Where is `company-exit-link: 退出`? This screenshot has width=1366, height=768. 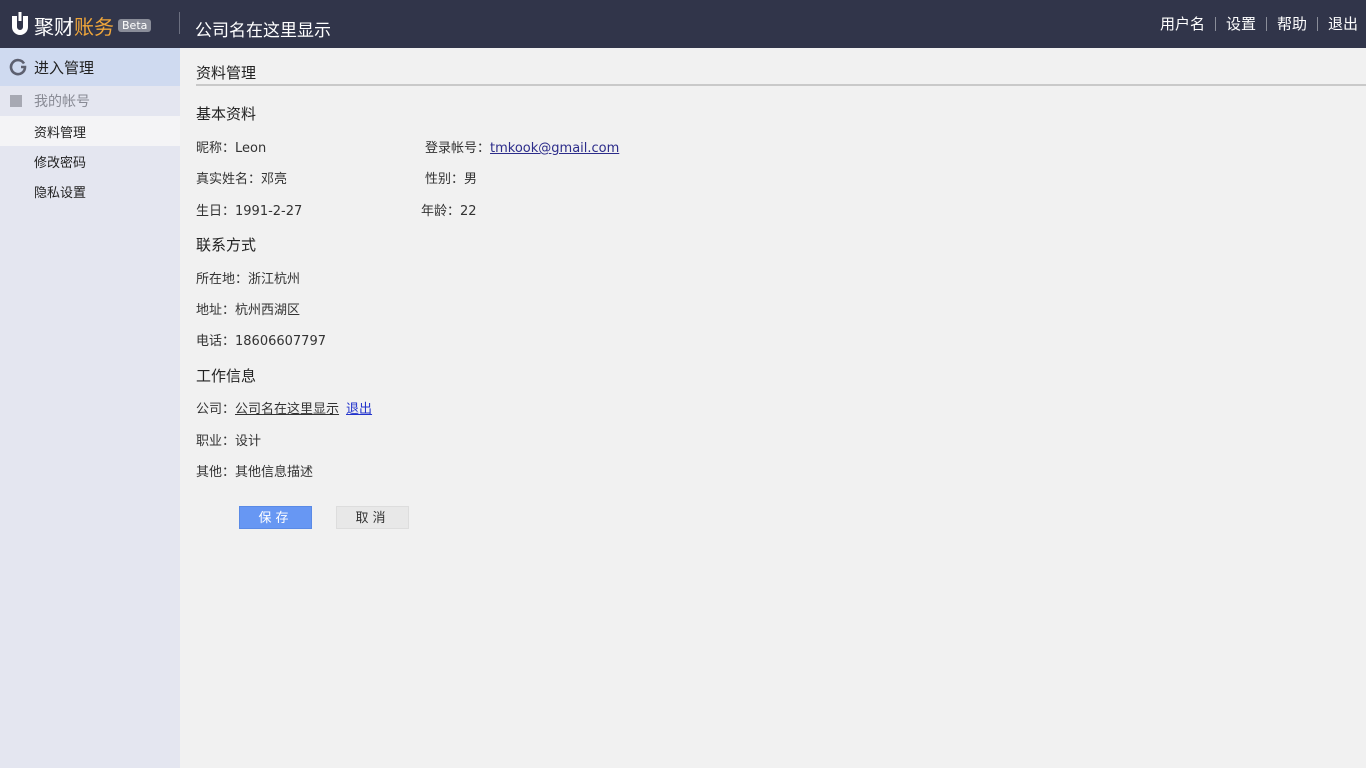 company-exit-link: 退出 is located at coordinates (359, 409).